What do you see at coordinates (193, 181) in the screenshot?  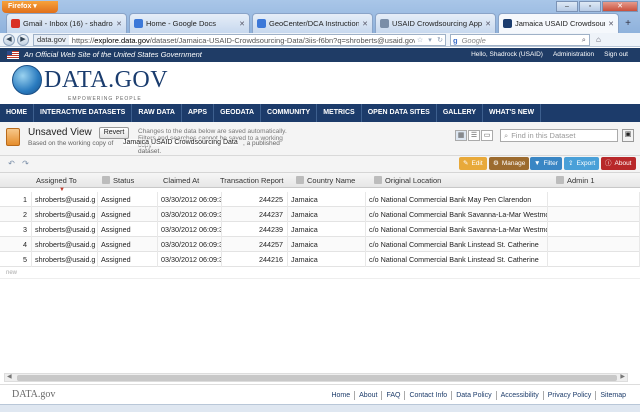 I see `column-header-claimed-at: Claimed At` at bounding box center [193, 181].